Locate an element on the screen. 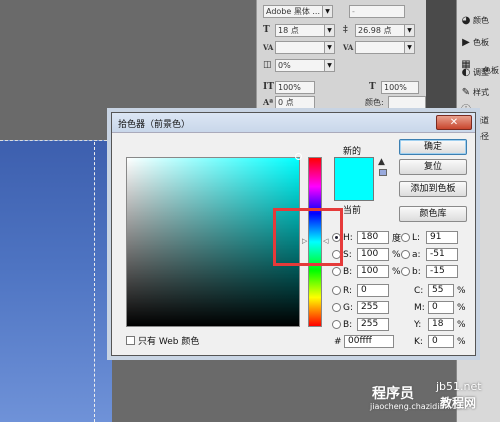 The width and height of the screenshot is (500, 422). horizontal-scale-input: 100% is located at coordinates (400, 87).